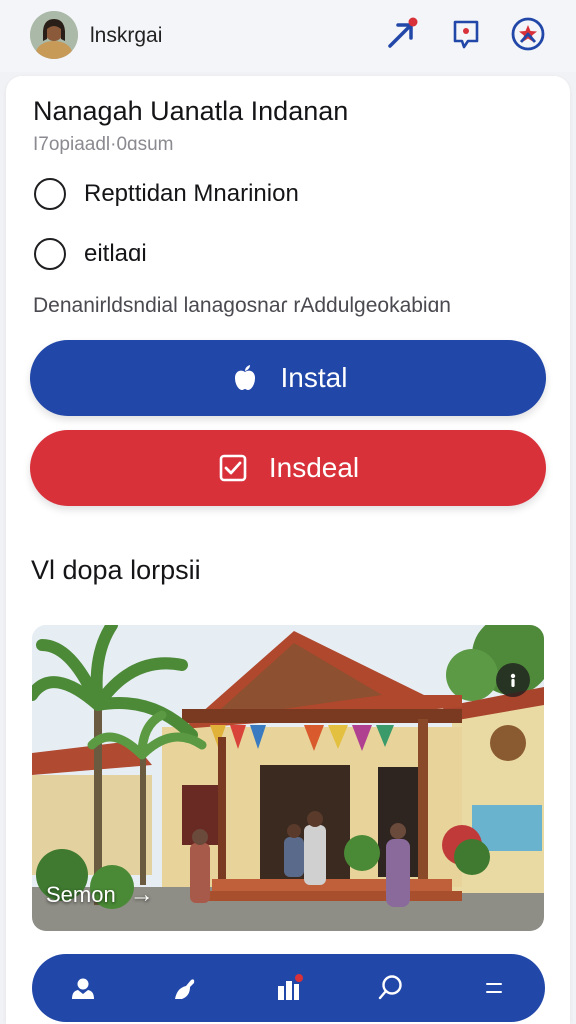 The width and height of the screenshot is (576, 1024). What do you see at coordinates (291, 987) in the screenshot?
I see `stats-icon` at bounding box center [291, 987].